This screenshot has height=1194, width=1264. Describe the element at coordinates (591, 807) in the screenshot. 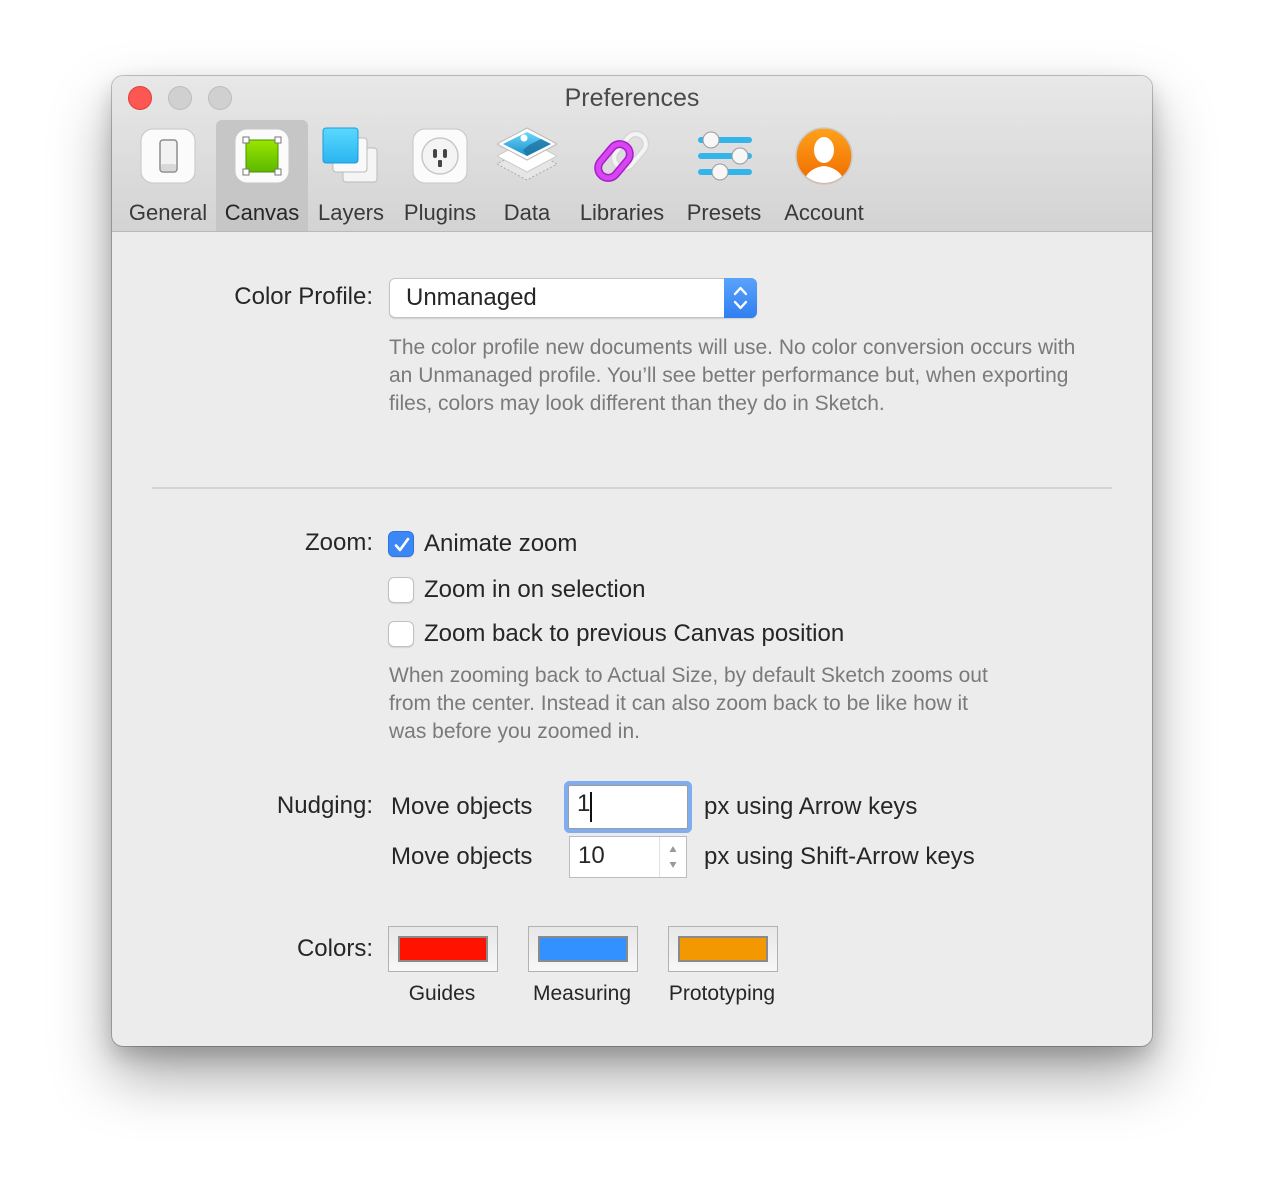

I see `text-caret` at that location.